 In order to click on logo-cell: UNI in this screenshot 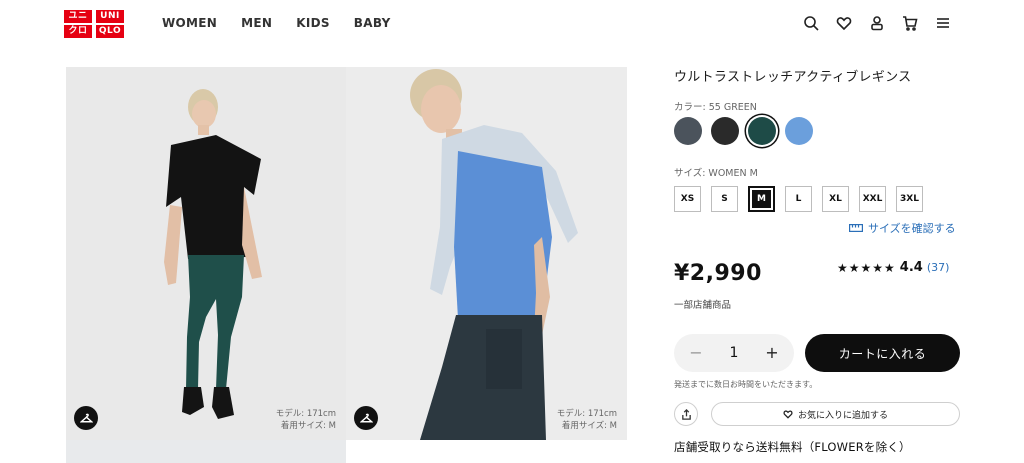, I will do `click(110, 16)`.